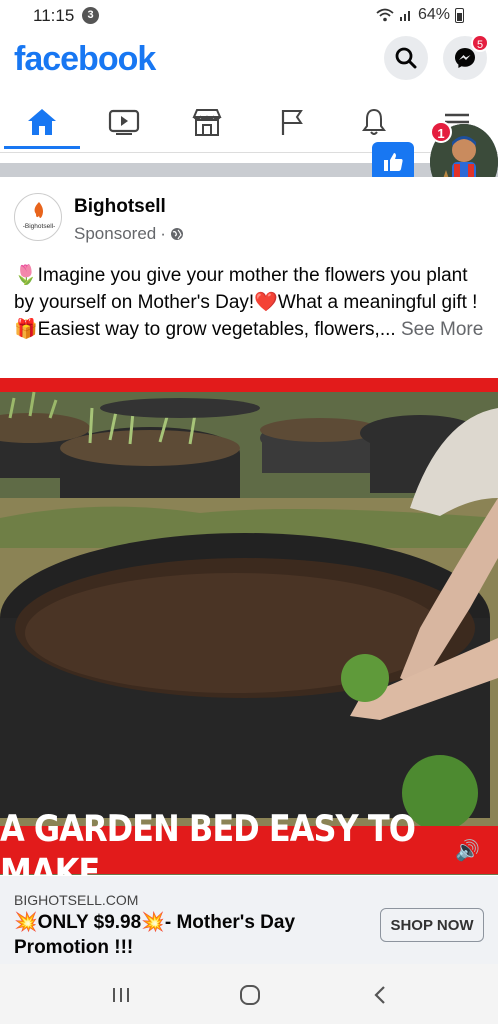 The height and width of the screenshot is (1024, 498). What do you see at coordinates (153, 922) in the screenshot?
I see `boom-emoji-2: 💥` at bounding box center [153, 922].